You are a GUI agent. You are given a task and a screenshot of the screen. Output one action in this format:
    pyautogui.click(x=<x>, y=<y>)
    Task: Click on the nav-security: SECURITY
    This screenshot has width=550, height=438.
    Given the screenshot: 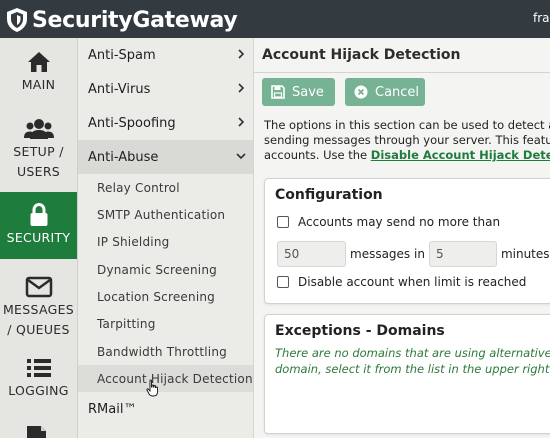 What is the action you would take?
    pyautogui.click(x=38, y=225)
    